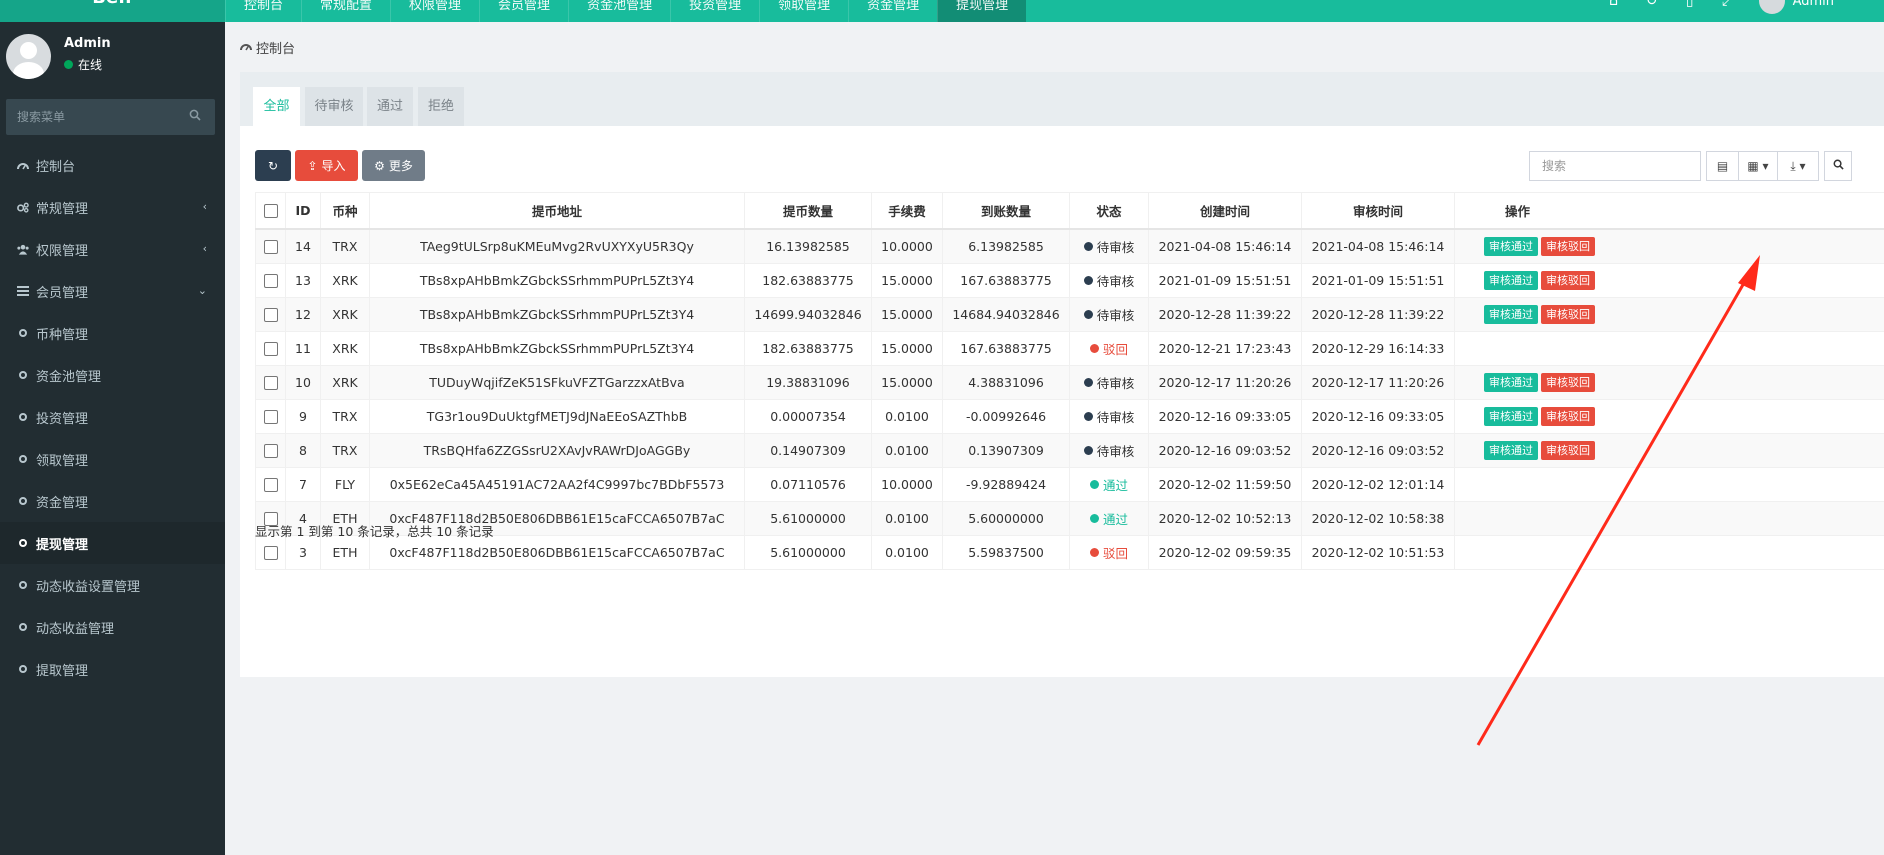 This screenshot has height=855, width=1884. I want to click on cell-review-time: 2020-12-02 10:51:53, so click(1378, 552).